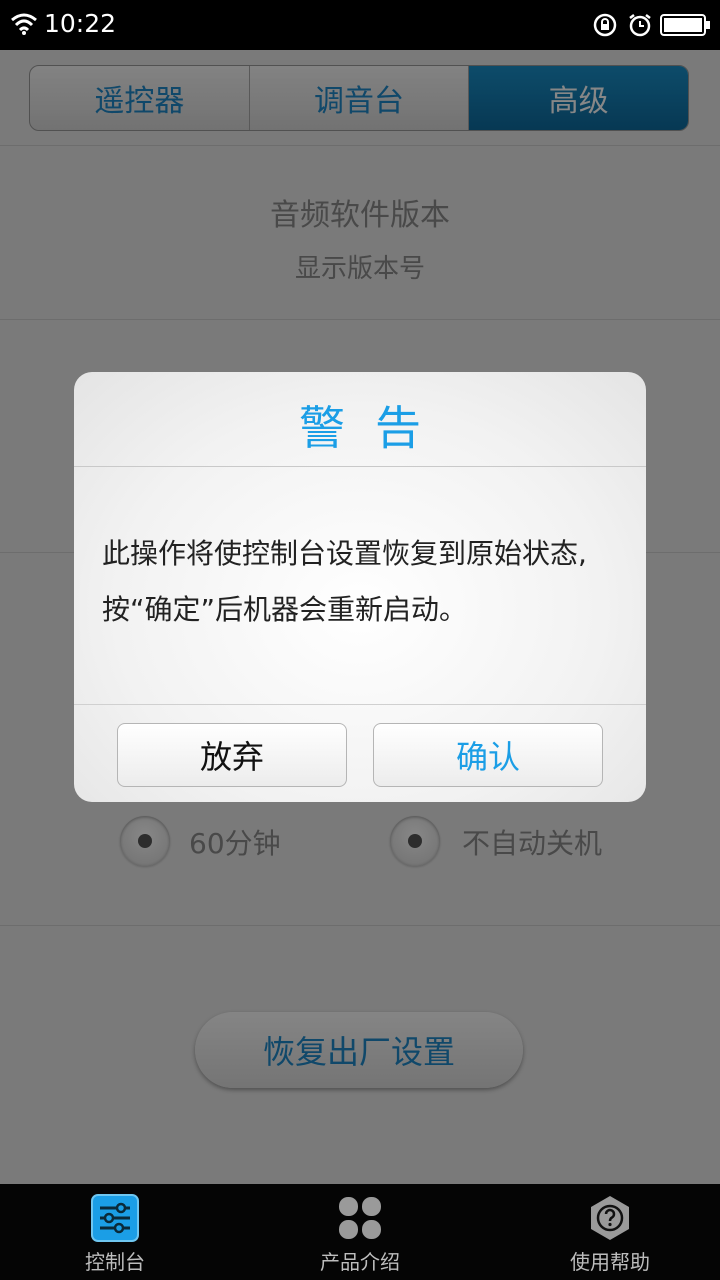 This screenshot has height=1280, width=720. I want to click on bottom-nav: 控制台 产品介绍 使用帮助, so click(360, 1232).